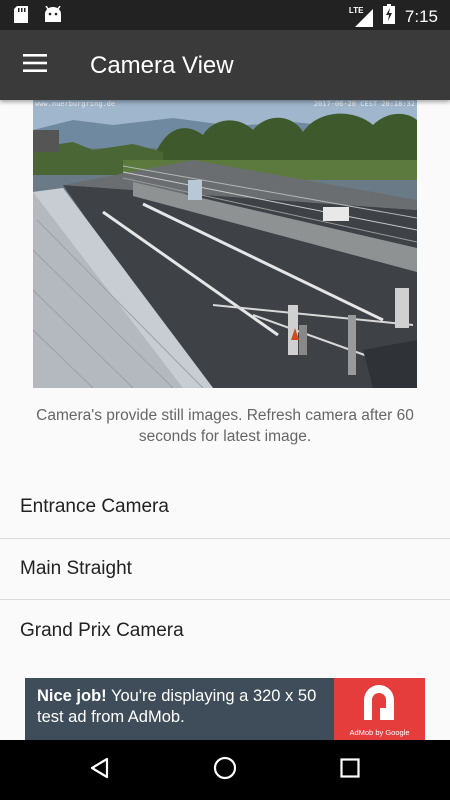 Image resolution: width=450 pixels, height=800 pixels. I want to click on admob-logo: AdMob by Google, so click(379, 709).